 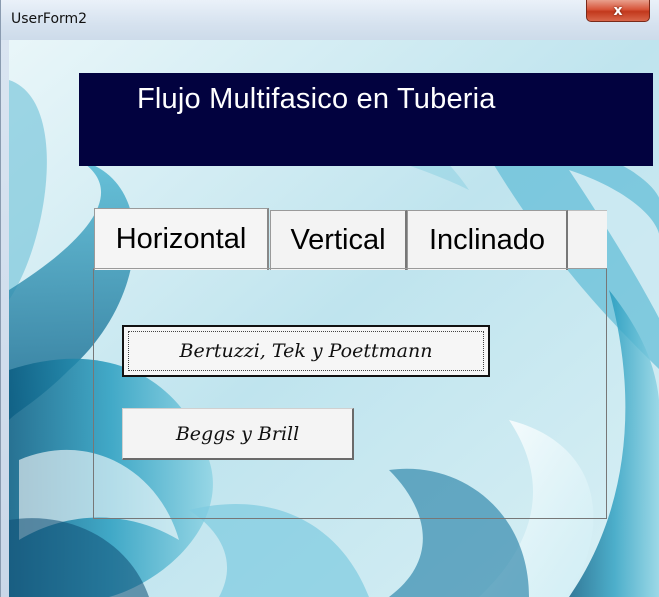 I want to click on tab-strip-background, so click(x=587, y=239).